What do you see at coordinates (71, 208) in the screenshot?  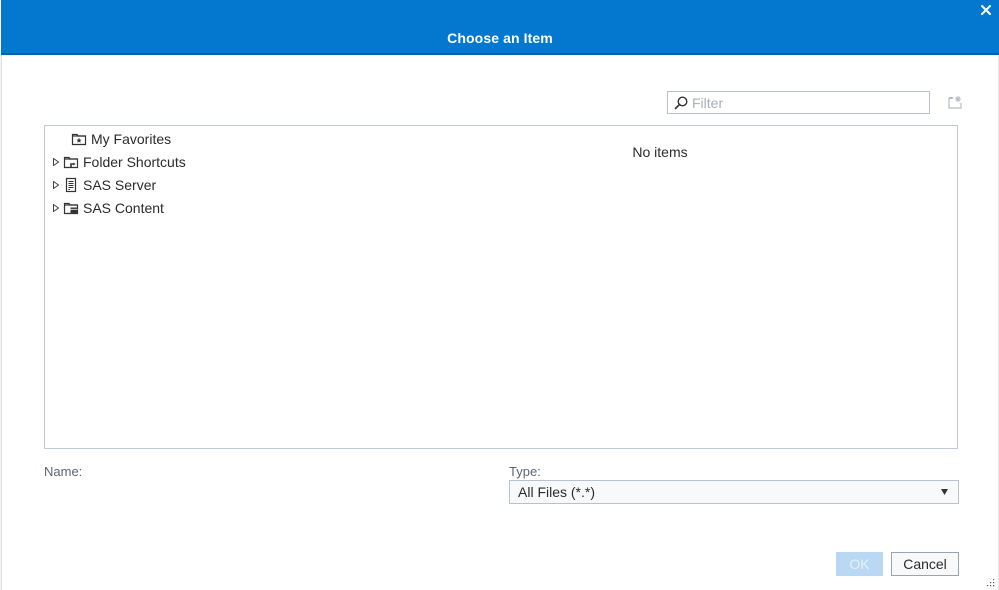 I see `content-folder-icon` at bounding box center [71, 208].